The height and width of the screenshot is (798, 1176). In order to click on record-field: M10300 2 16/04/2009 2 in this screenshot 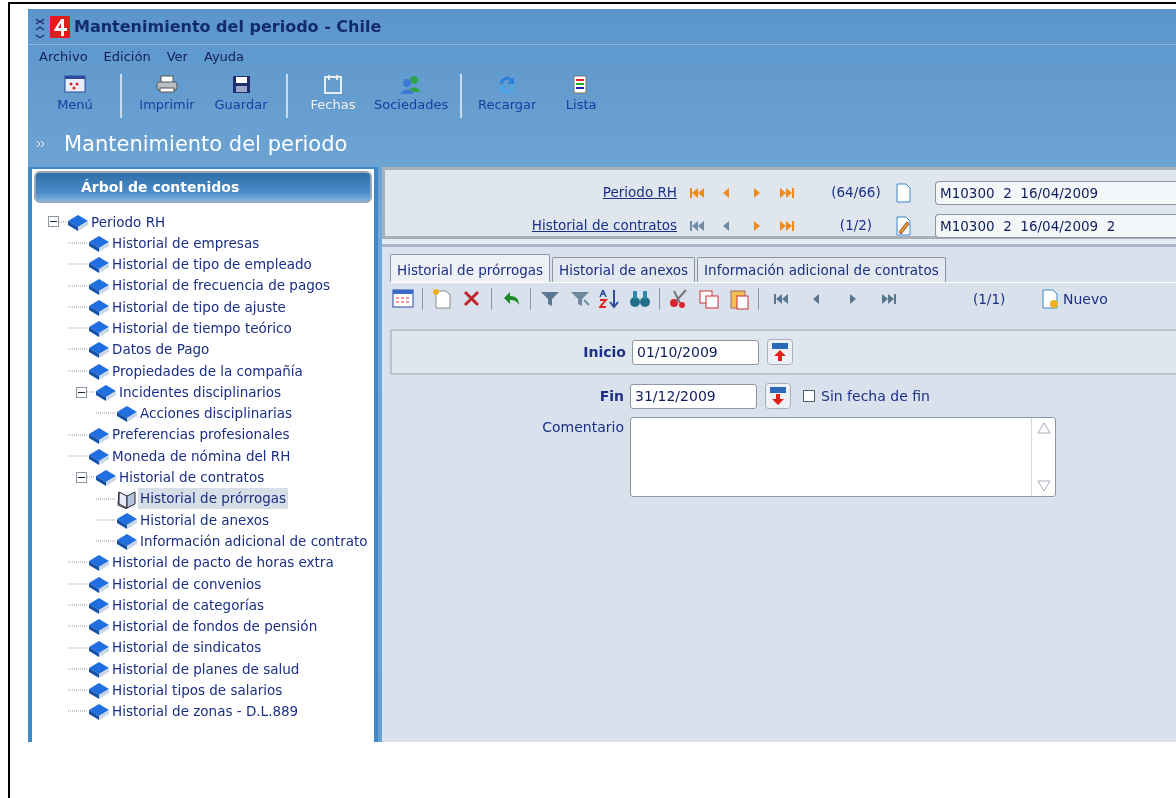, I will do `click(1055, 225)`.